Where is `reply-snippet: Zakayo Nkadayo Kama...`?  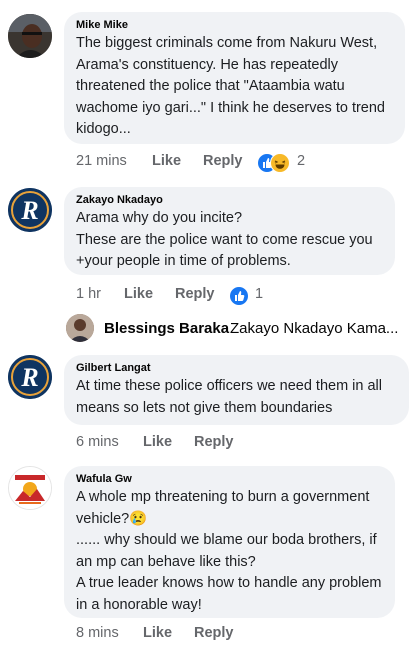 reply-snippet: Zakayo Nkadayo Kama... is located at coordinates (314, 328).